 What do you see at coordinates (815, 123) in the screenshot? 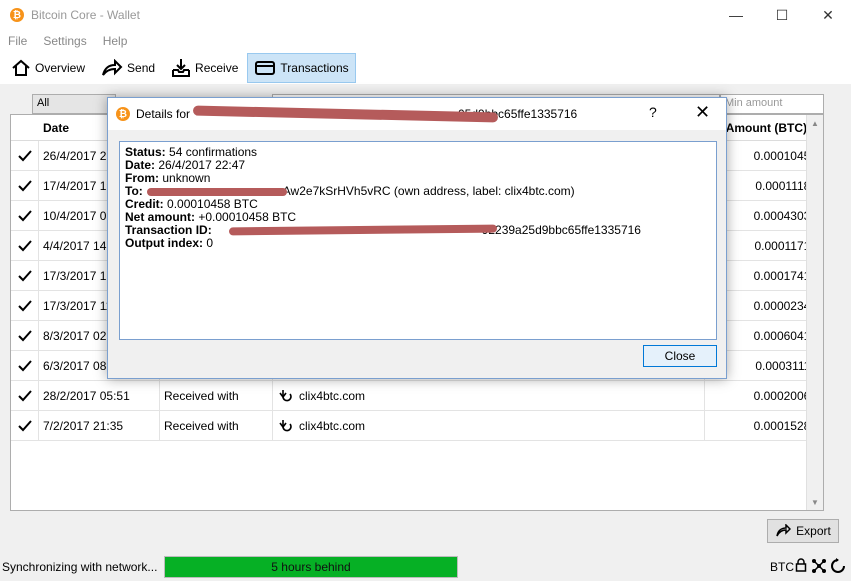
I see `scroll-up-icon: ▲` at bounding box center [815, 123].